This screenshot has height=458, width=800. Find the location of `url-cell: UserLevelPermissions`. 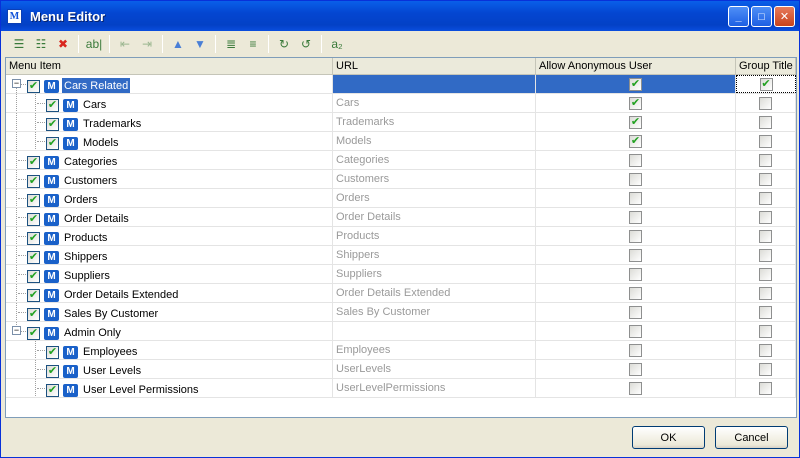

url-cell: UserLevelPermissions is located at coordinates (434, 388).